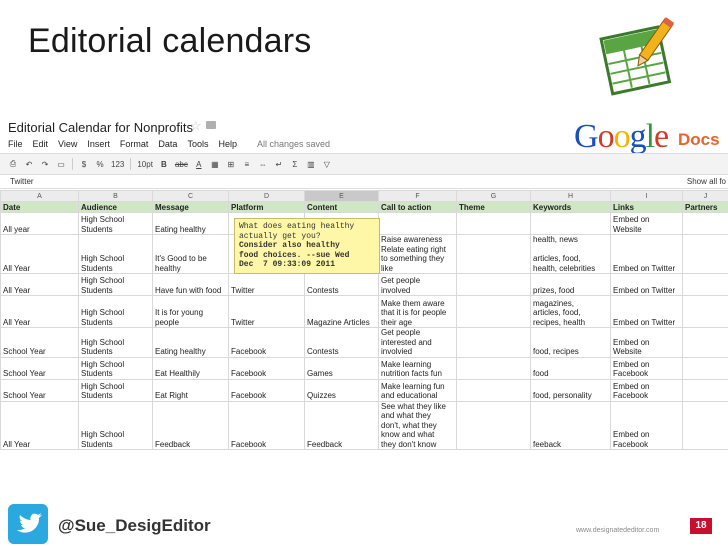  I want to click on table-cell: food, personality, so click(570, 390).